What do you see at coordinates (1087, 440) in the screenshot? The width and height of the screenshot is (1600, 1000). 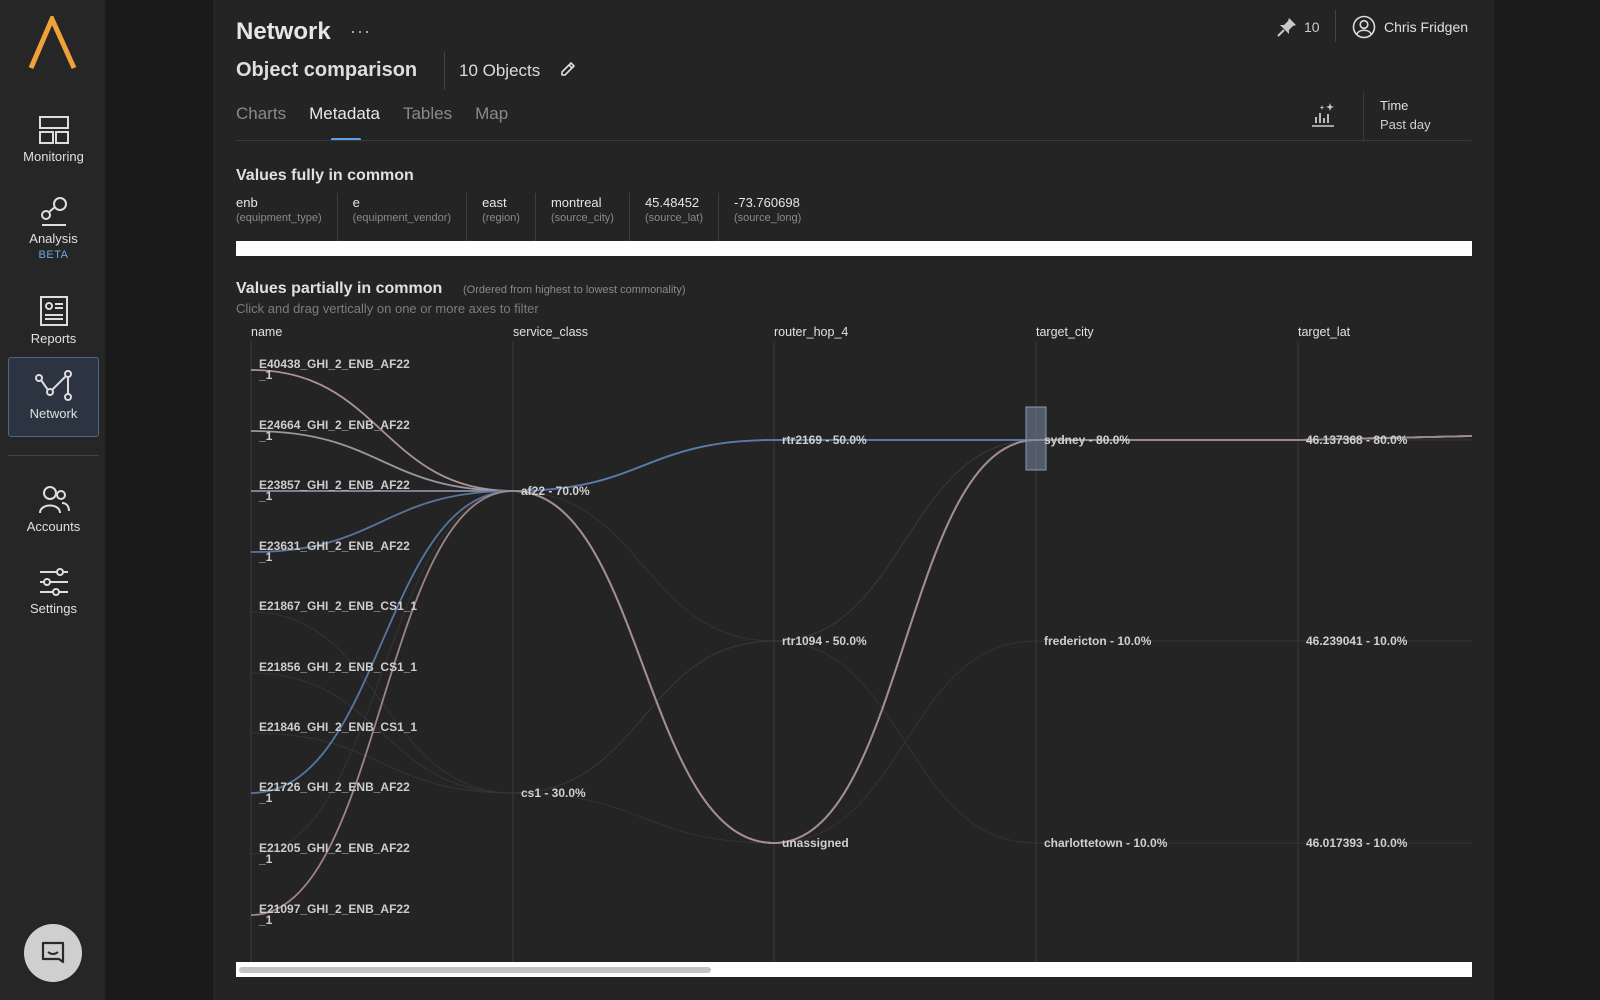 I see `axis-tick-label: sydney - 80.0%` at bounding box center [1087, 440].